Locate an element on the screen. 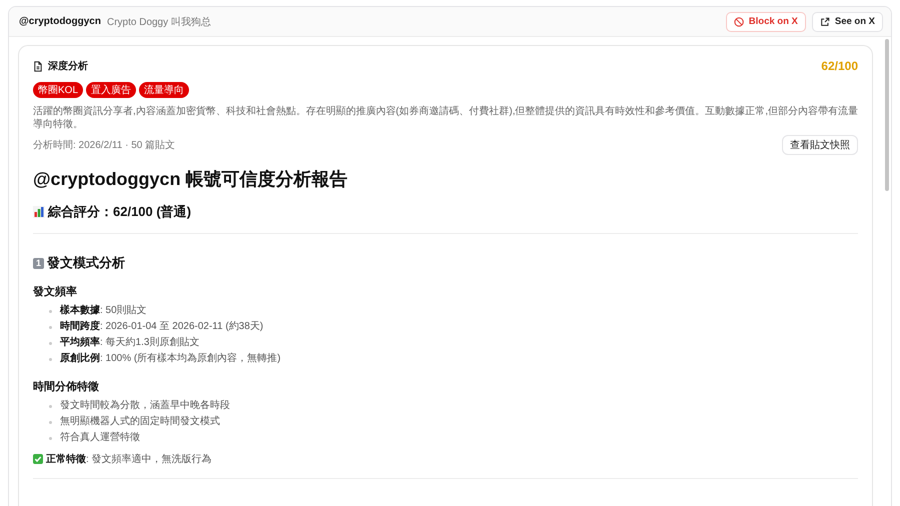  check-icon is located at coordinates (38, 459).